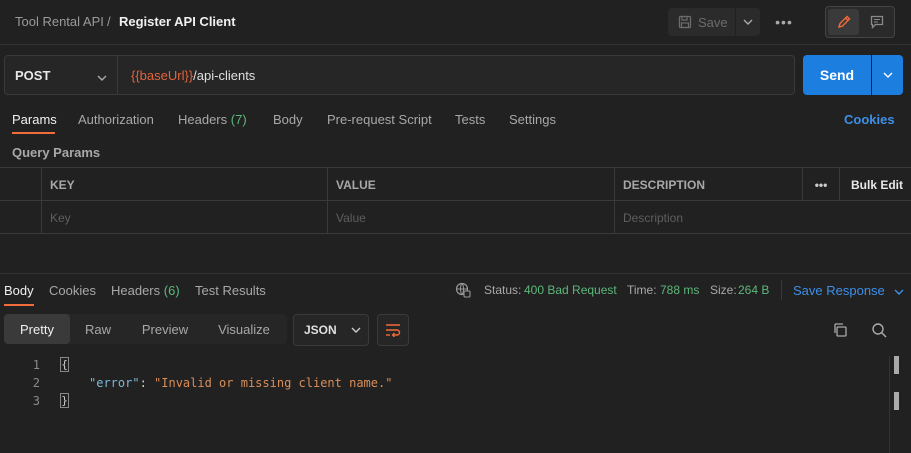 This screenshot has width=911, height=453. Describe the element at coordinates (784, 22) in the screenshot. I see `more-actions-button: •••` at that location.